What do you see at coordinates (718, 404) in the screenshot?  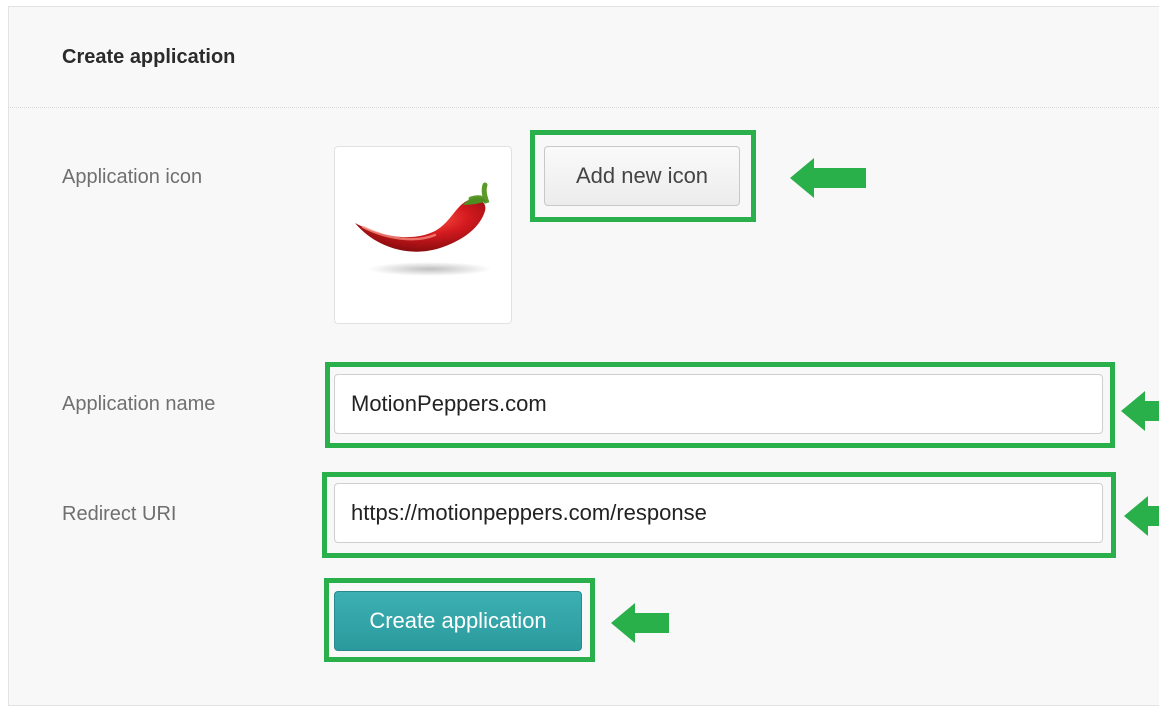 I see `application-name-input` at bounding box center [718, 404].